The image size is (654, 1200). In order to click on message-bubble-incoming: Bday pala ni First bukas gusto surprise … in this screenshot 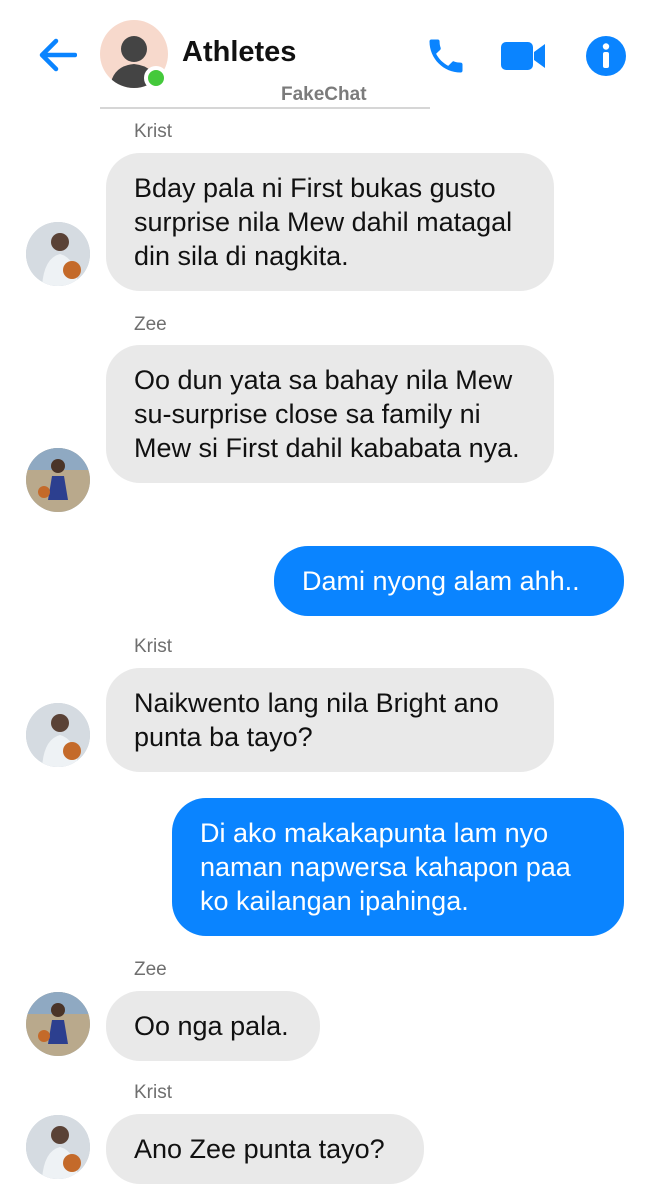, I will do `click(330, 222)`.